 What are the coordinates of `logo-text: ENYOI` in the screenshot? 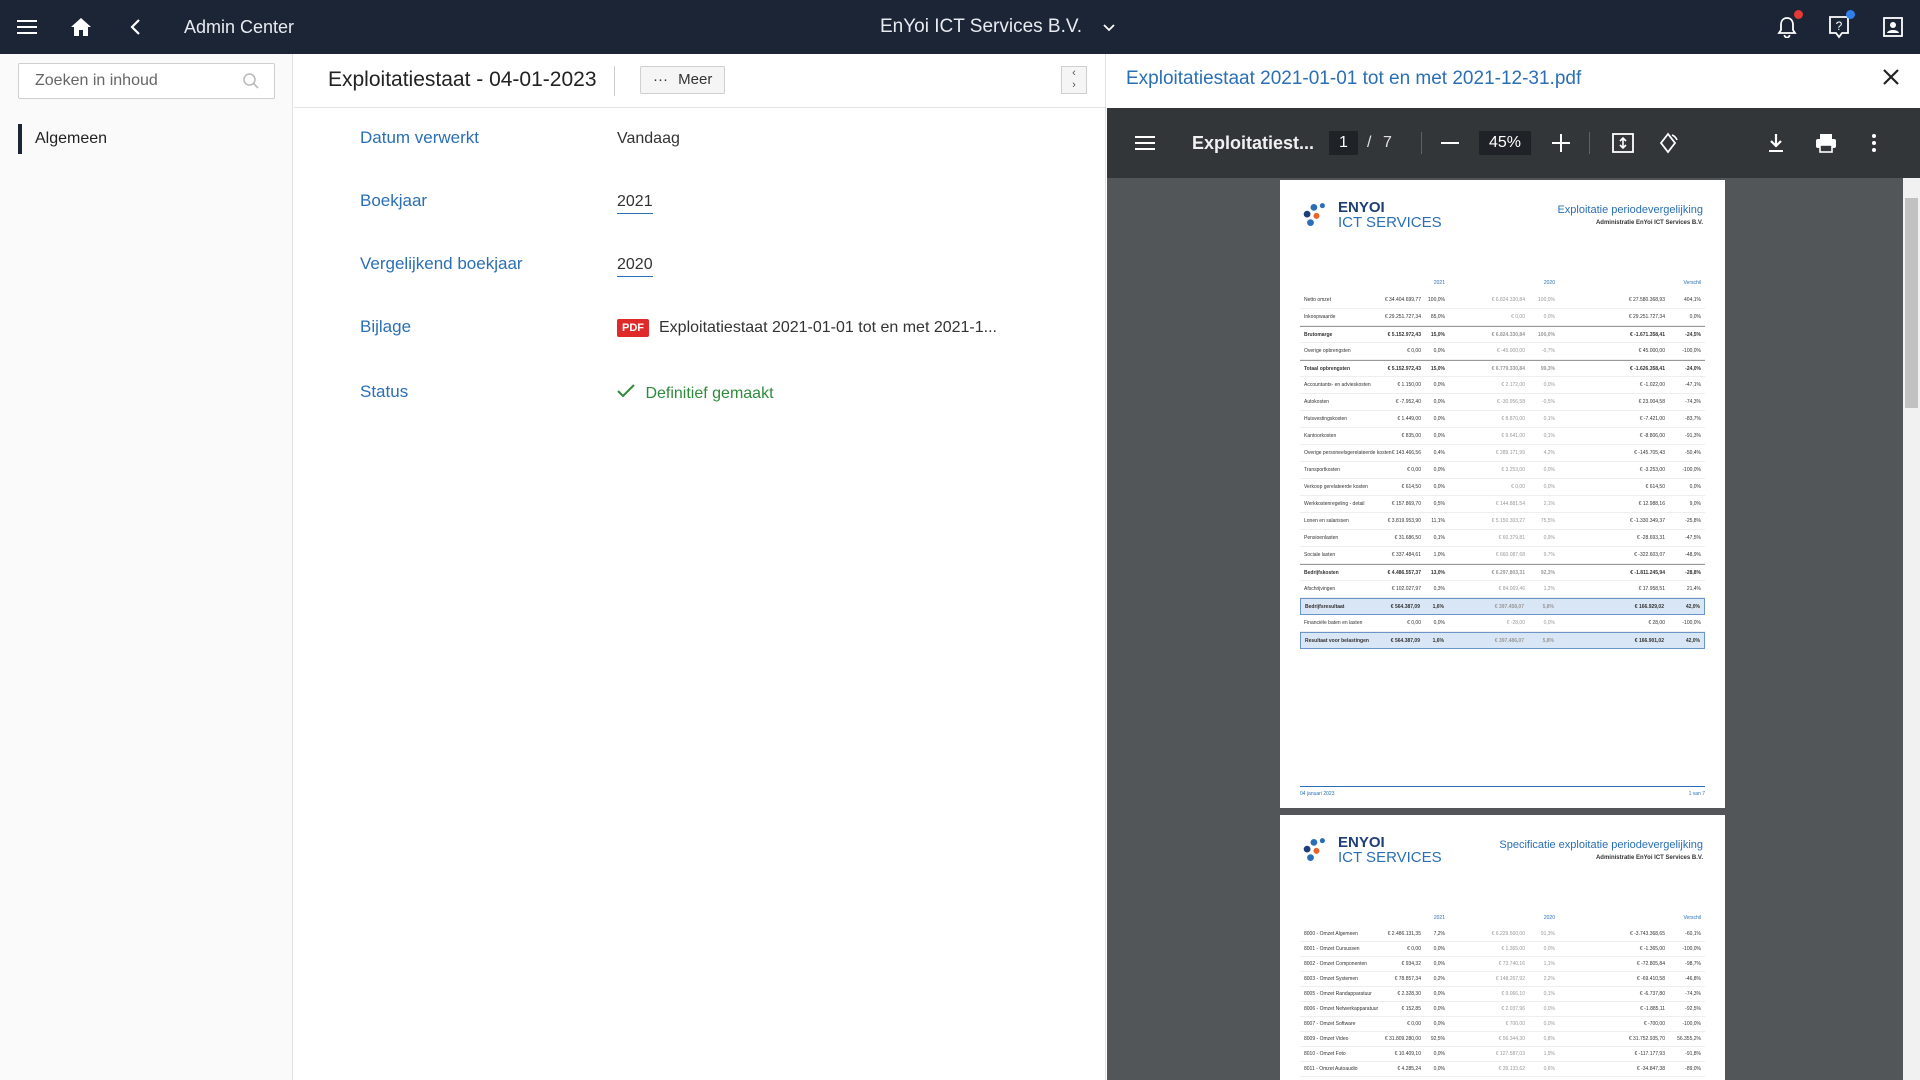 It's located at (1361, 842).